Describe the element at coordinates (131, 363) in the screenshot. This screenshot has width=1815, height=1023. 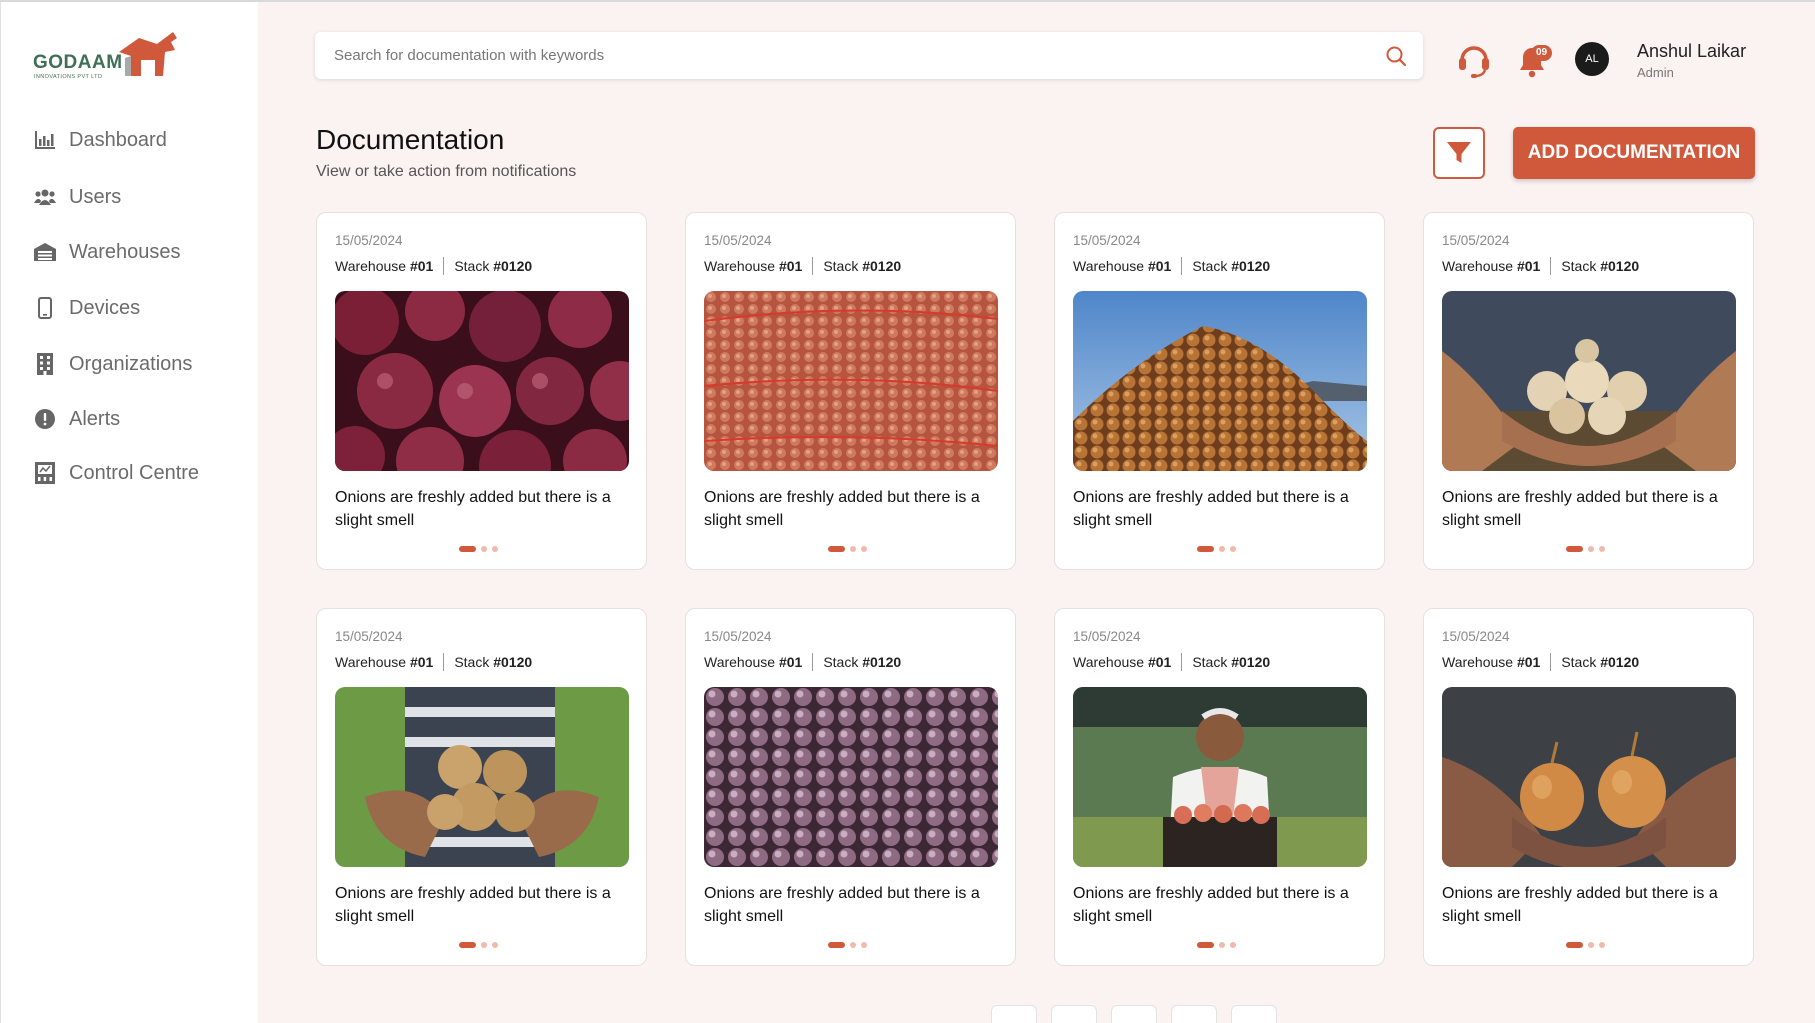
I see `sidebar-item-label: Organizations` at that location.